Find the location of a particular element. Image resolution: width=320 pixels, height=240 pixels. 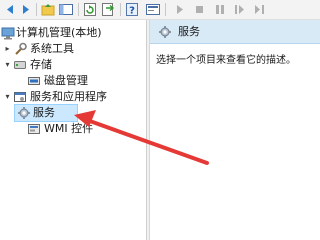

computer-management-icon is located at coordinates (8, 33).